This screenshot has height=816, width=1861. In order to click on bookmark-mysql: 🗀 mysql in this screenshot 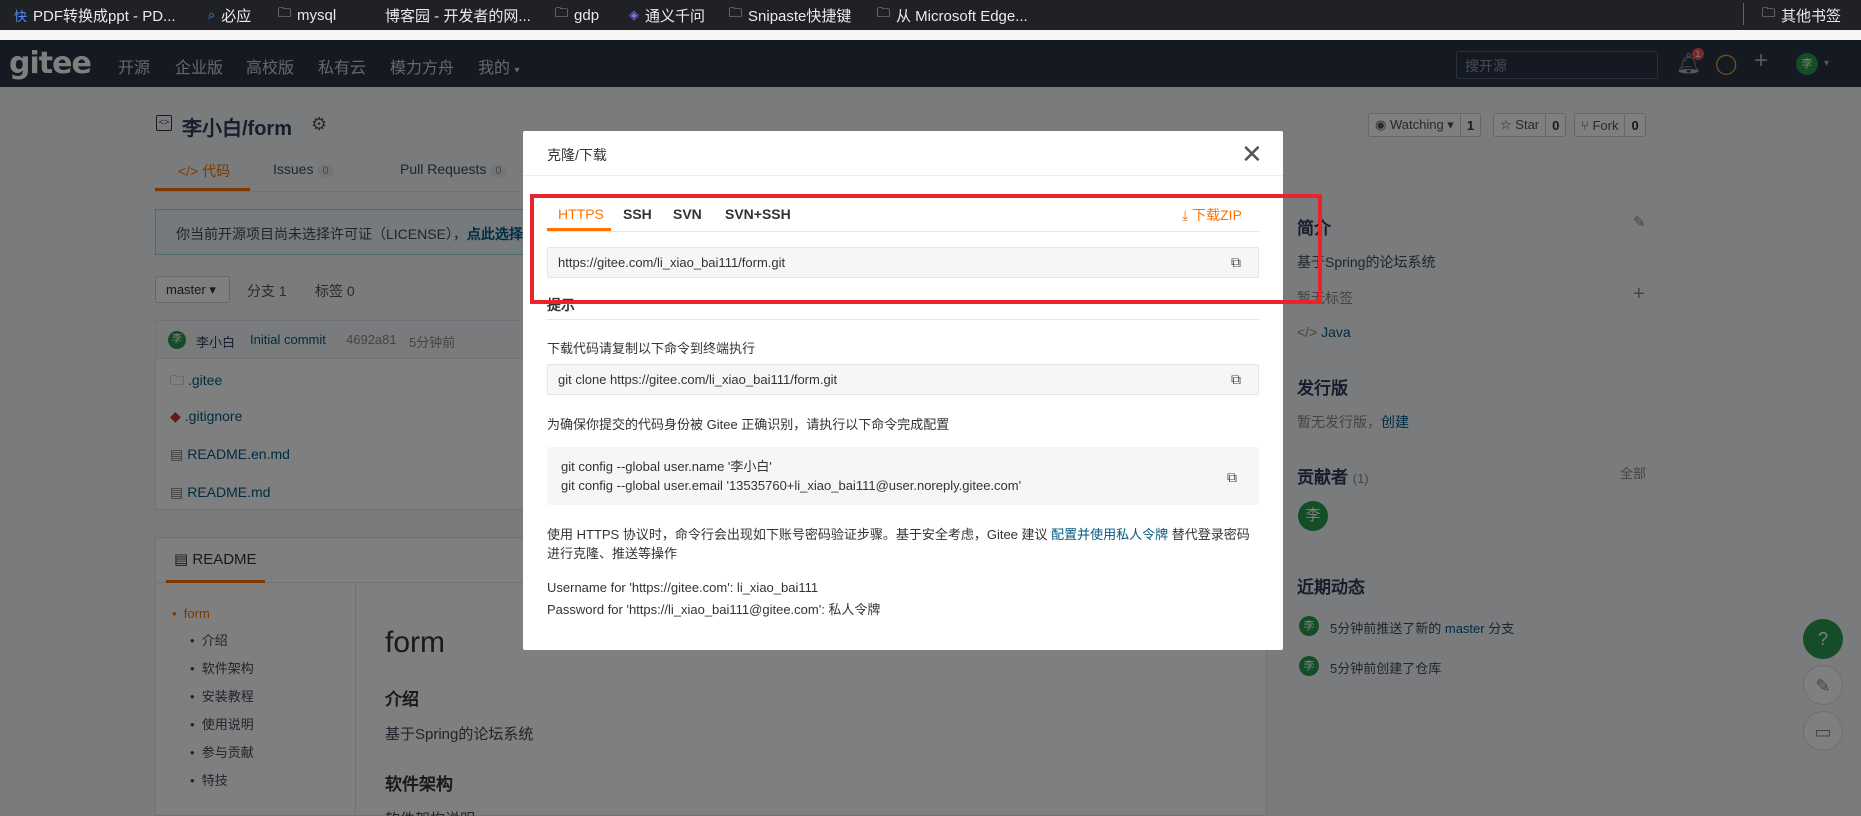, I will do `click(307, 15)`.